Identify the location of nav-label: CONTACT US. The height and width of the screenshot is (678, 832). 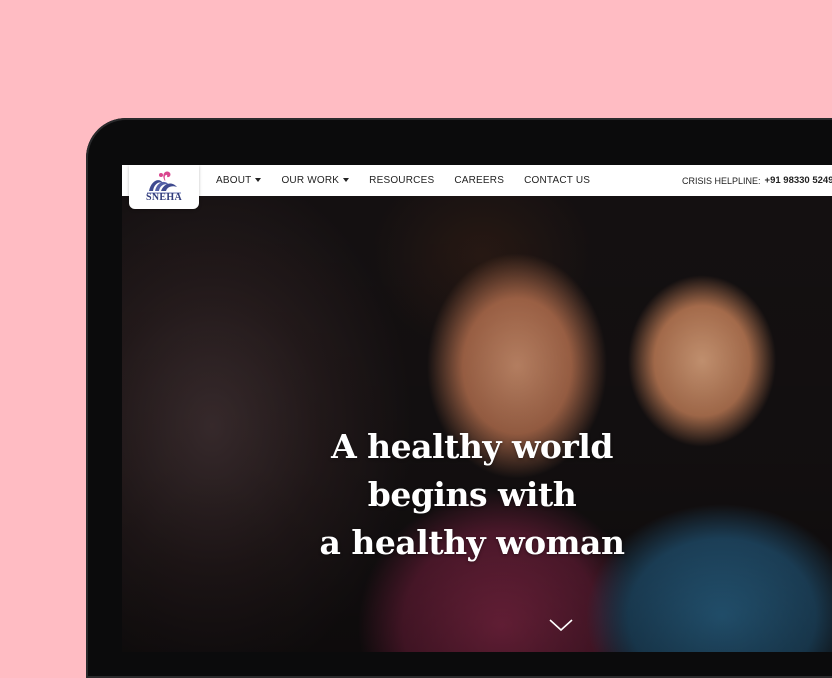
(557, 180).